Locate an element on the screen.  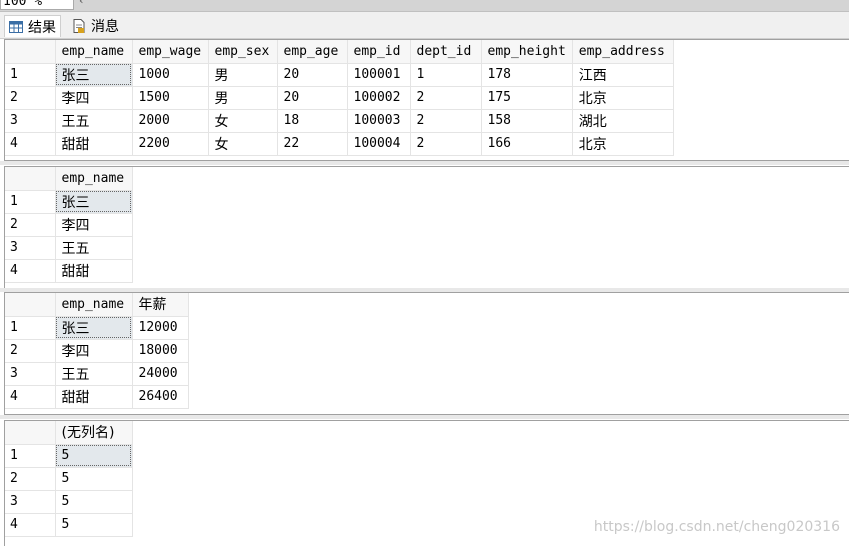
column-header: emp_age is located at coordinates (312, 52).